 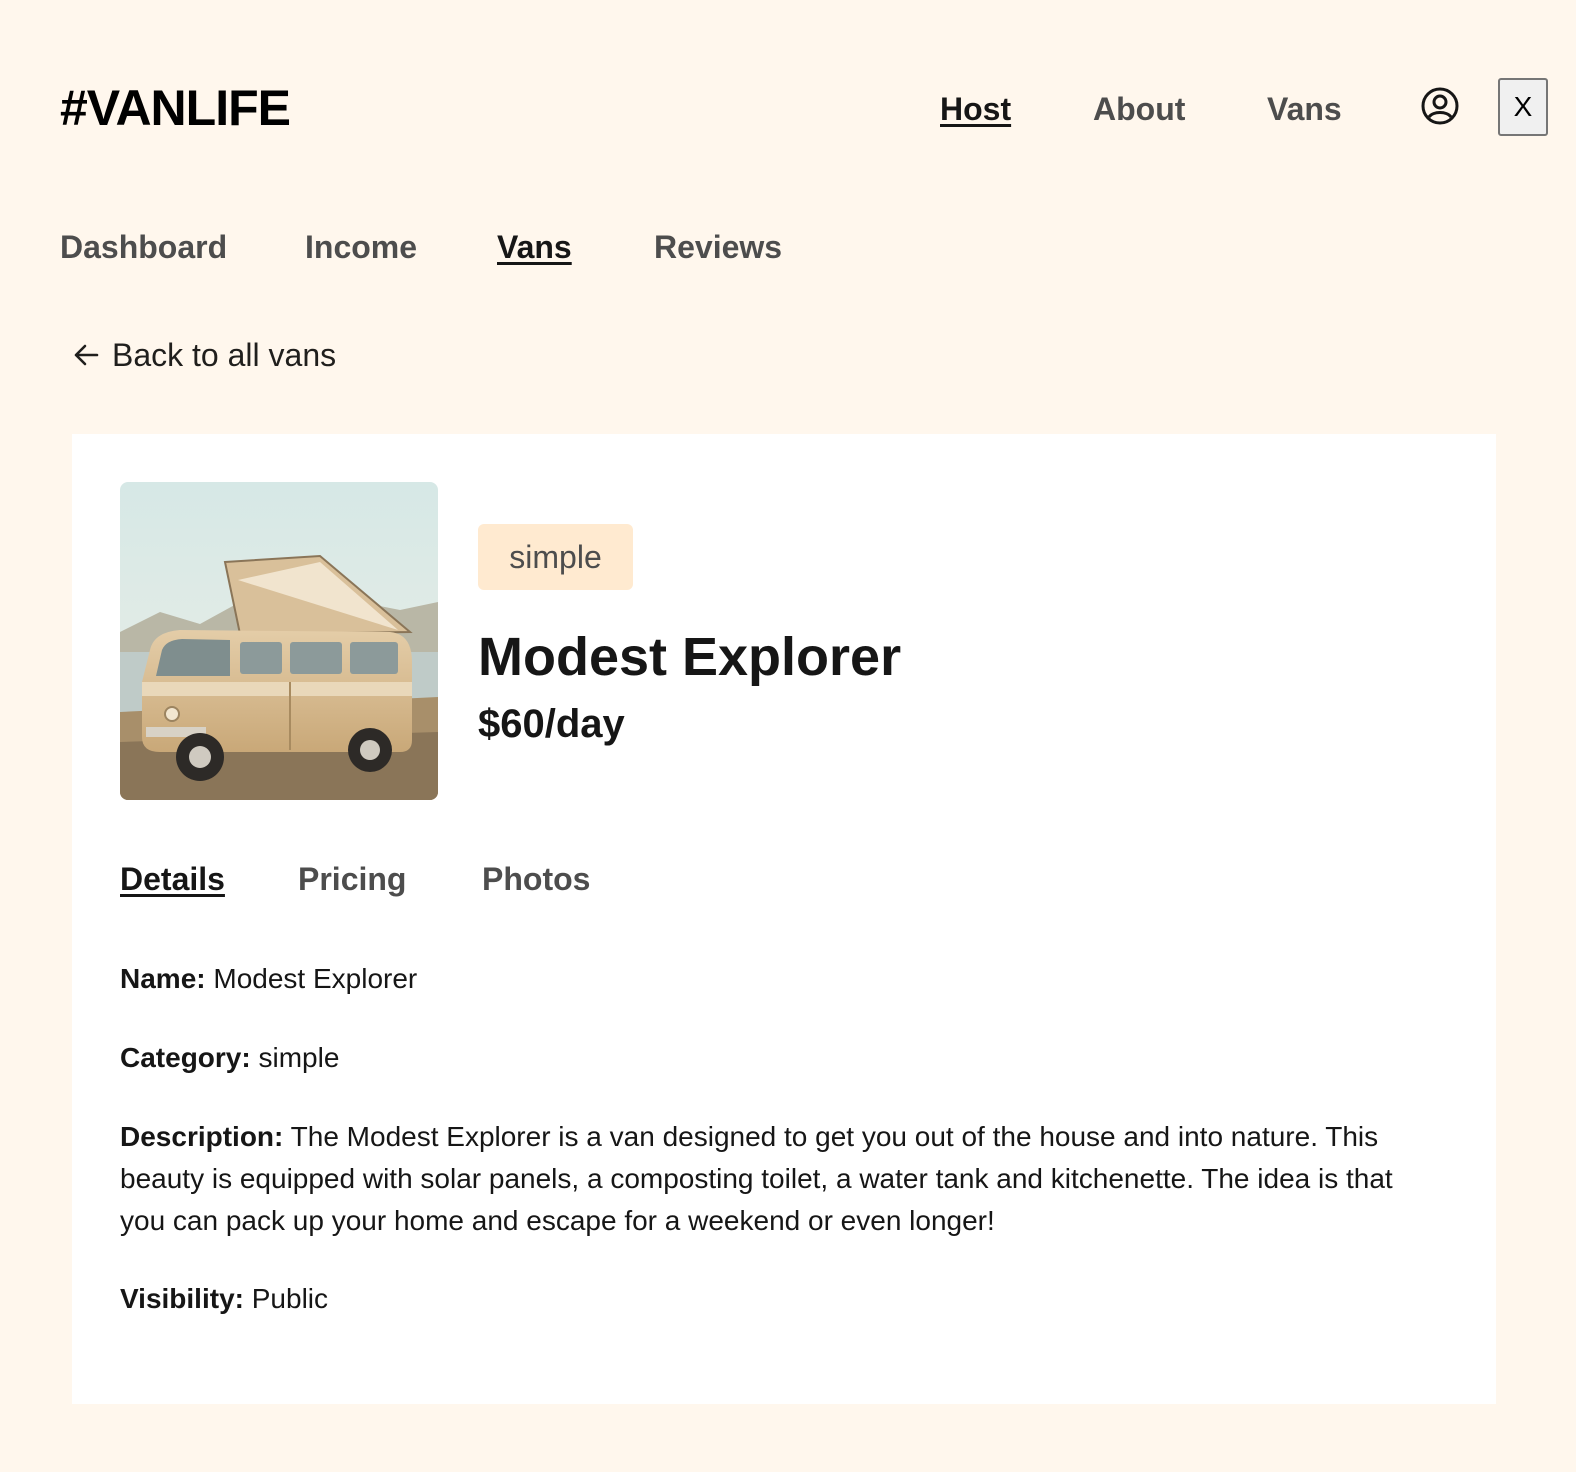 I want to click on tab-photos: Photos, so click(x=536, y=879).